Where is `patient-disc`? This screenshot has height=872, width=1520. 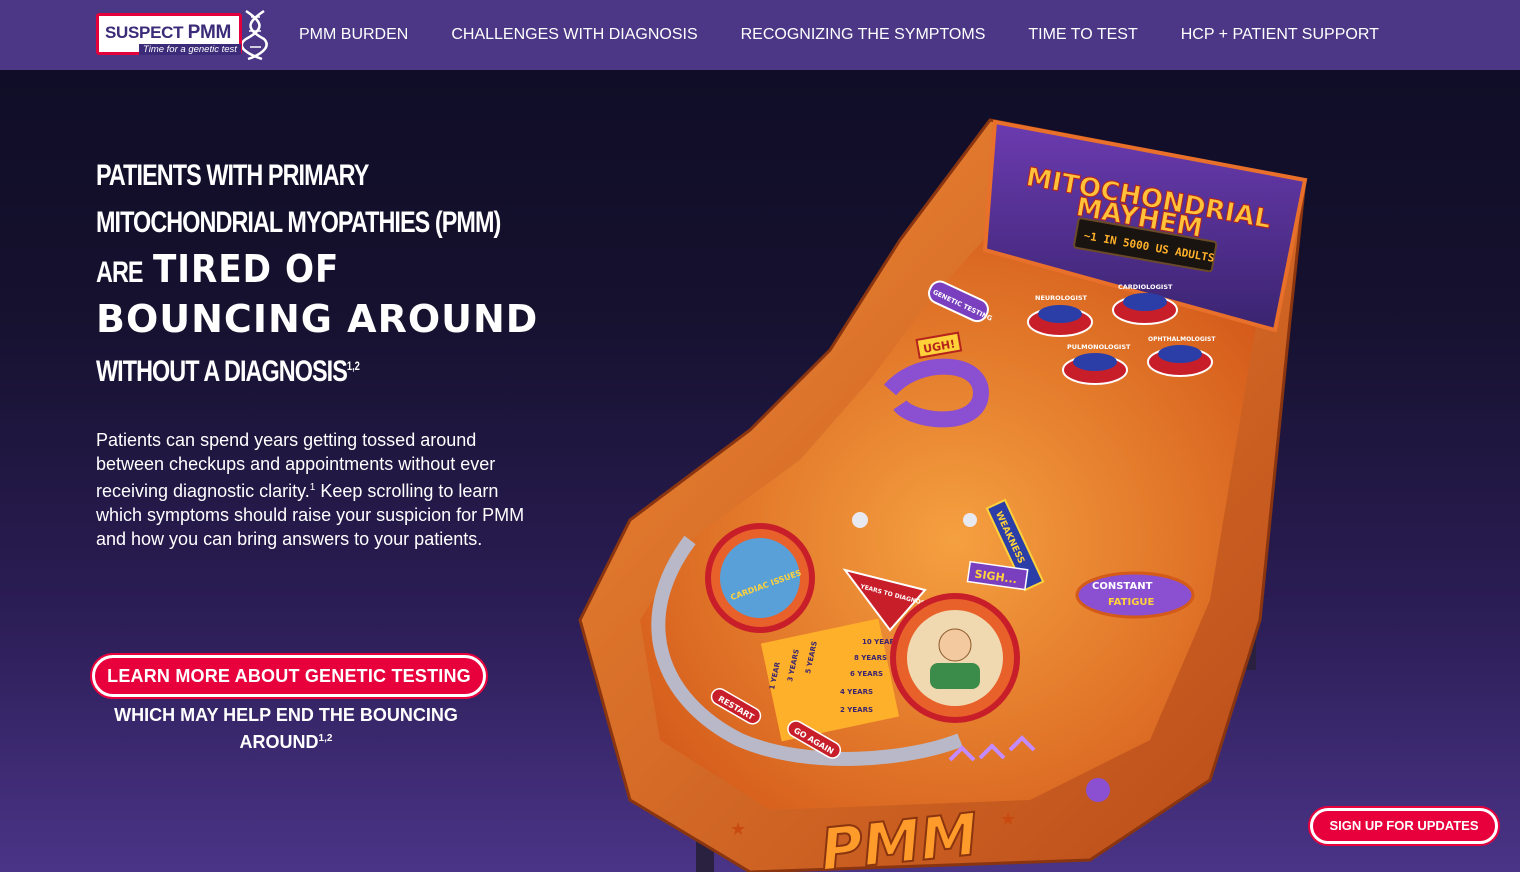 patient-disc is located at coordinates (955, 658).